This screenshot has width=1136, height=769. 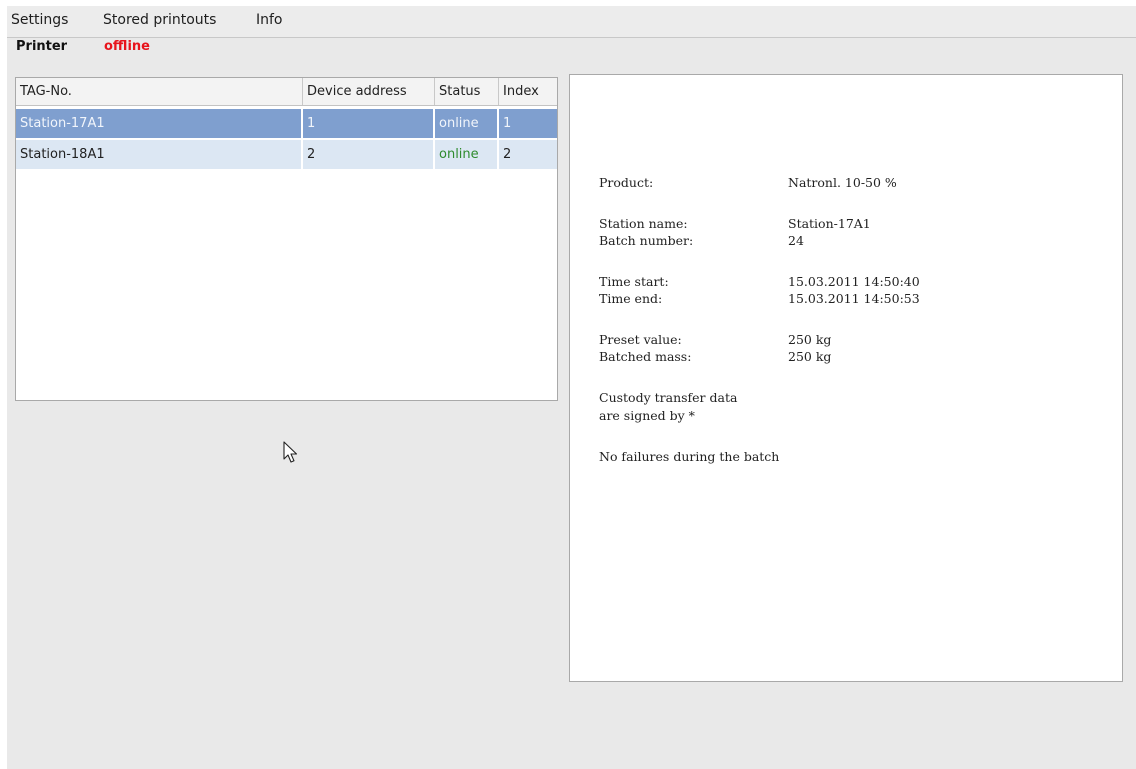 What do you see at coordinates (634, 281) in the screenshot?
I see `time-start-label: Time start:` at bounding box center [634, 281].